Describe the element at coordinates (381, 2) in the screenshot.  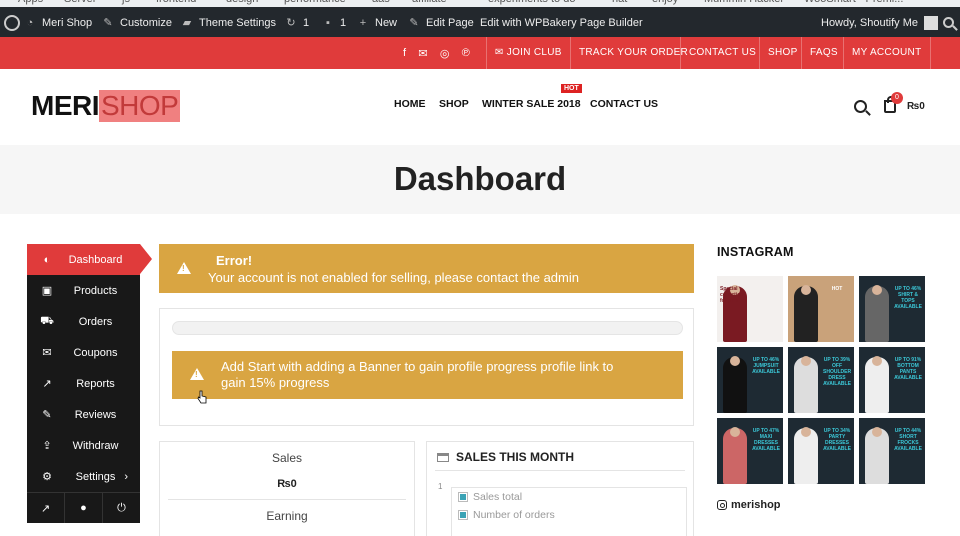
I see `bookmark-item: aas` at that location.